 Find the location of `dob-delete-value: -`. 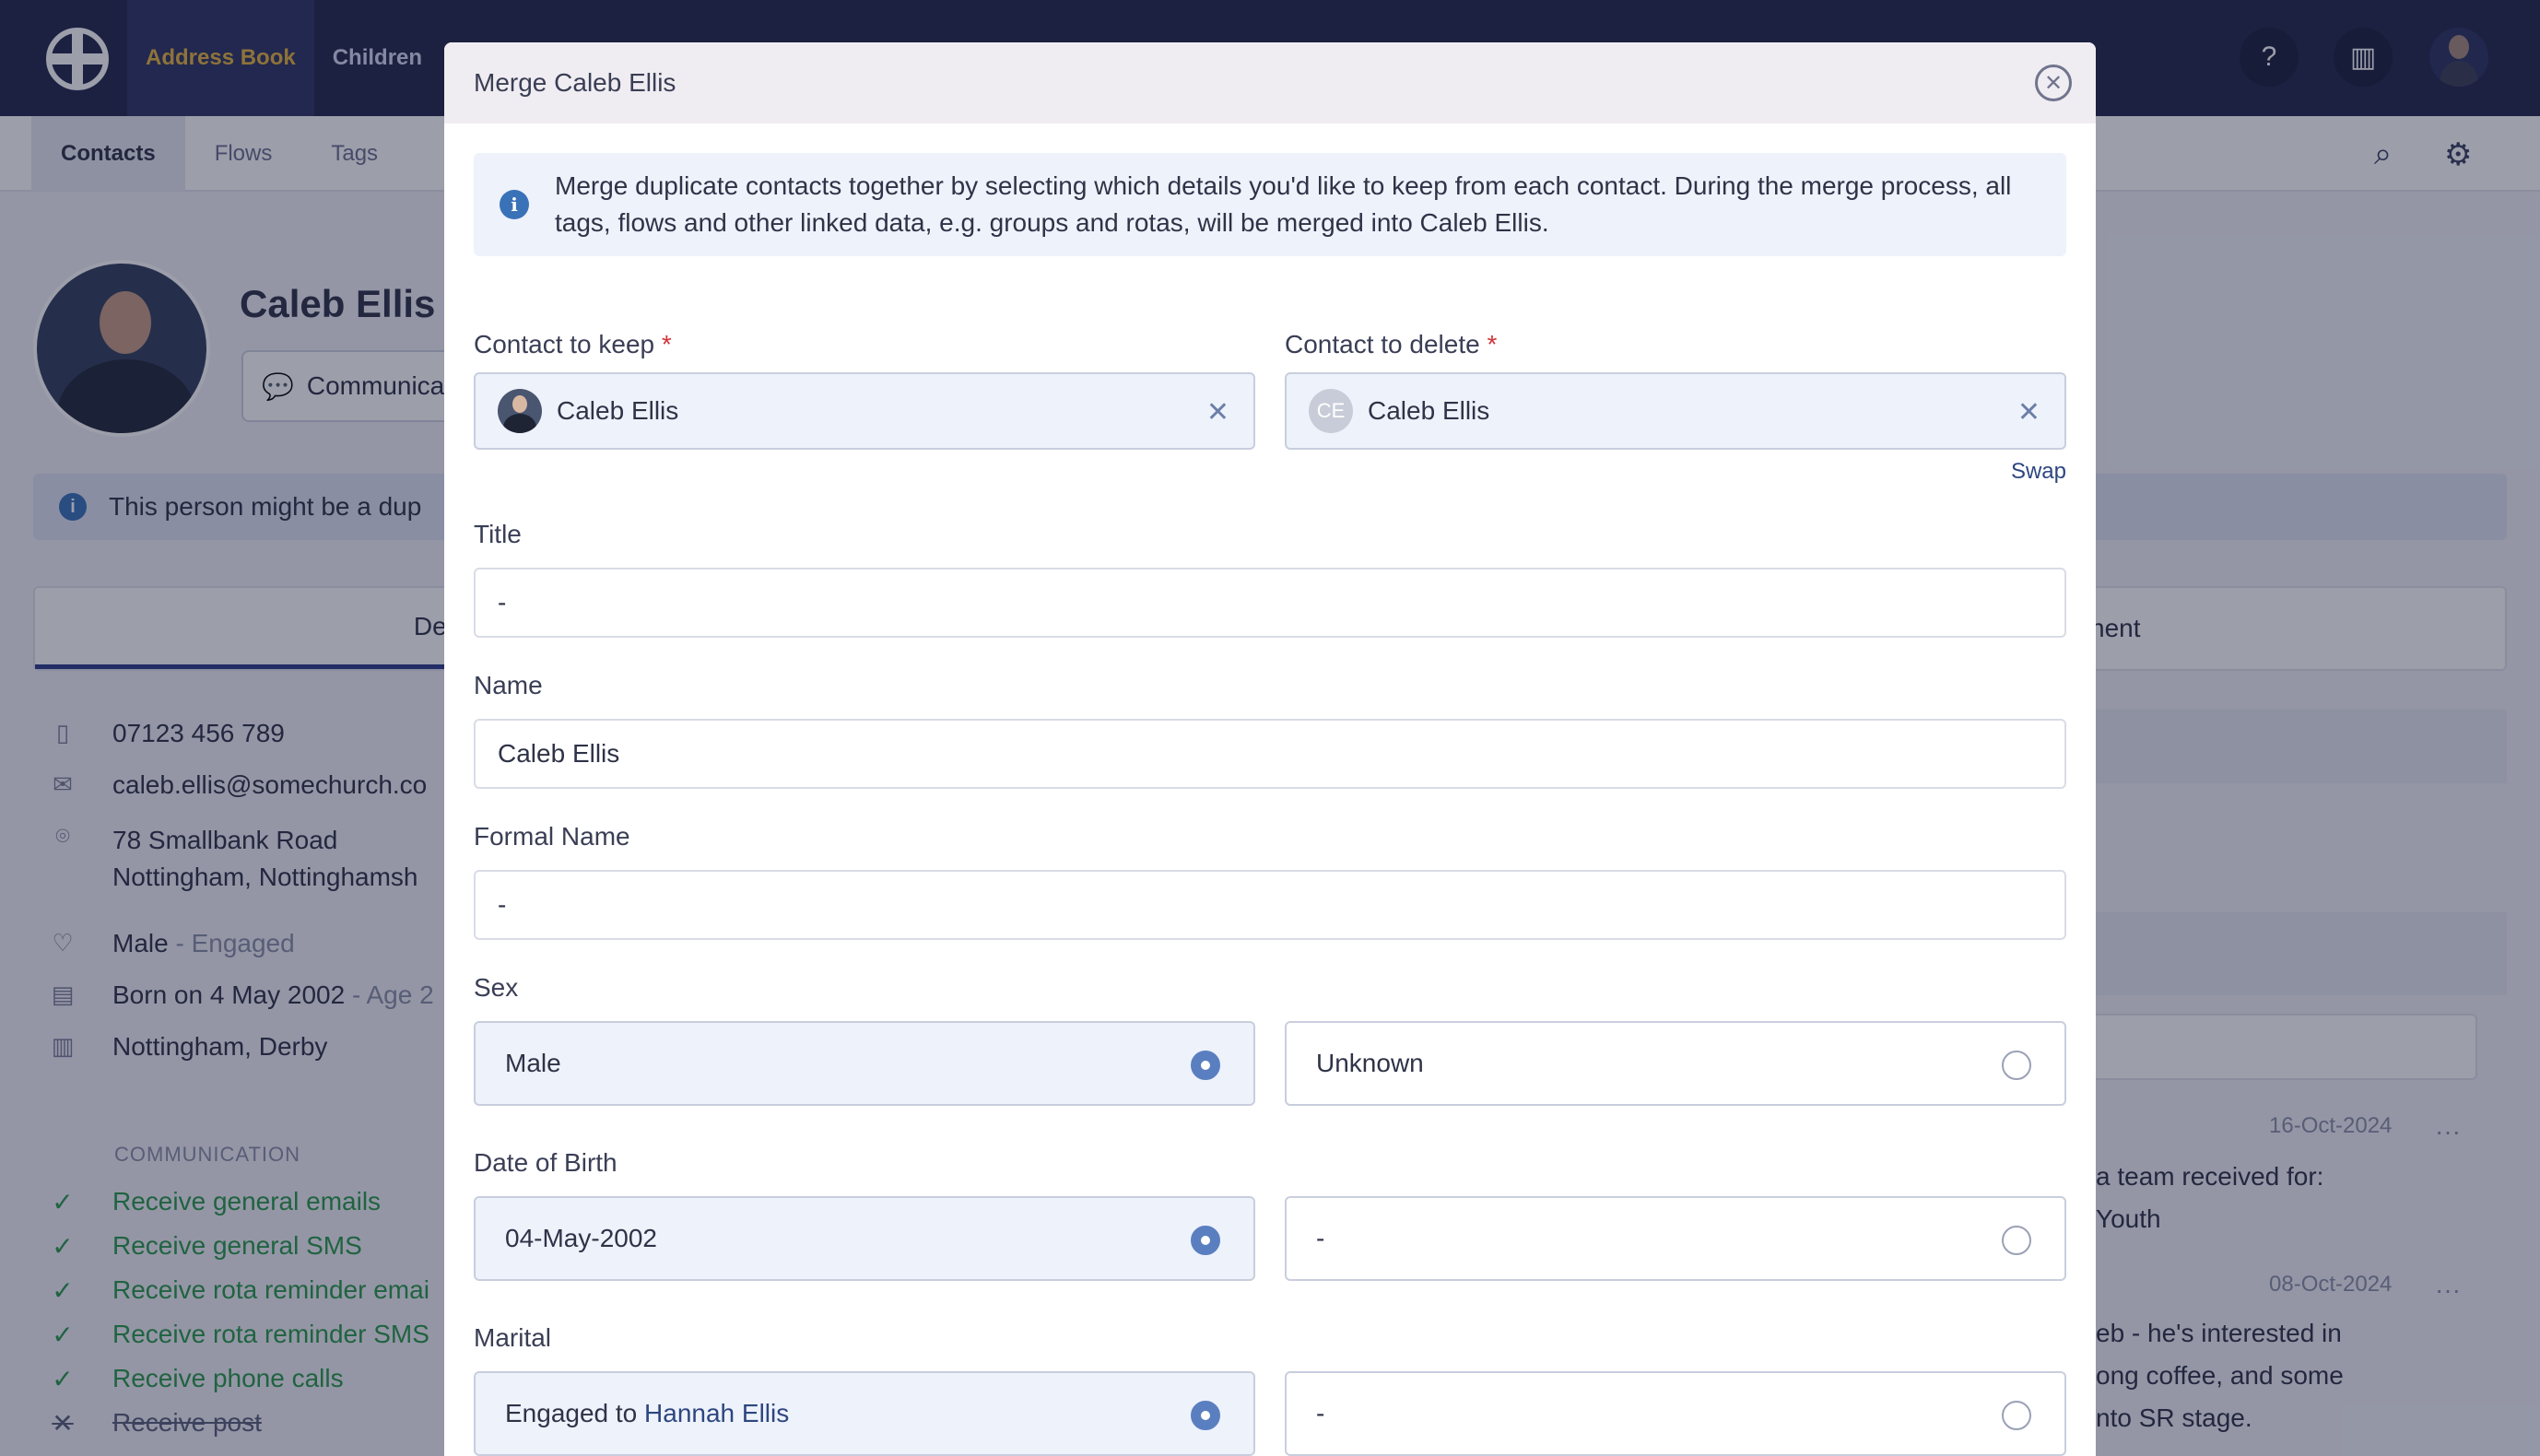

dob-delete-value: - is located at coordinates (1320, 1238).